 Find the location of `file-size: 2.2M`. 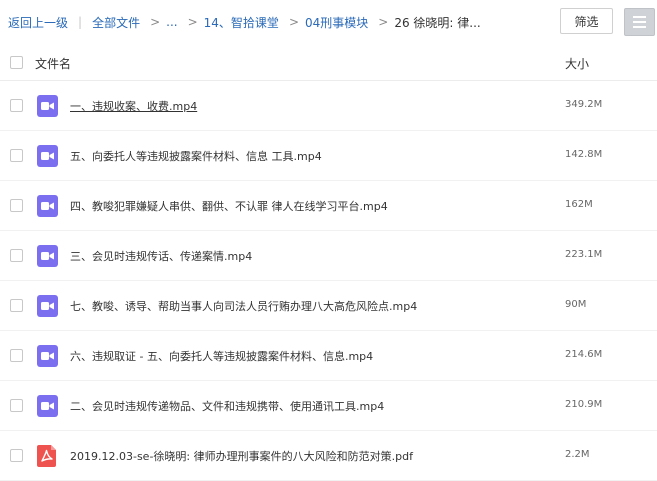

file-size: 2.2M is located at coordinates (577, 454).